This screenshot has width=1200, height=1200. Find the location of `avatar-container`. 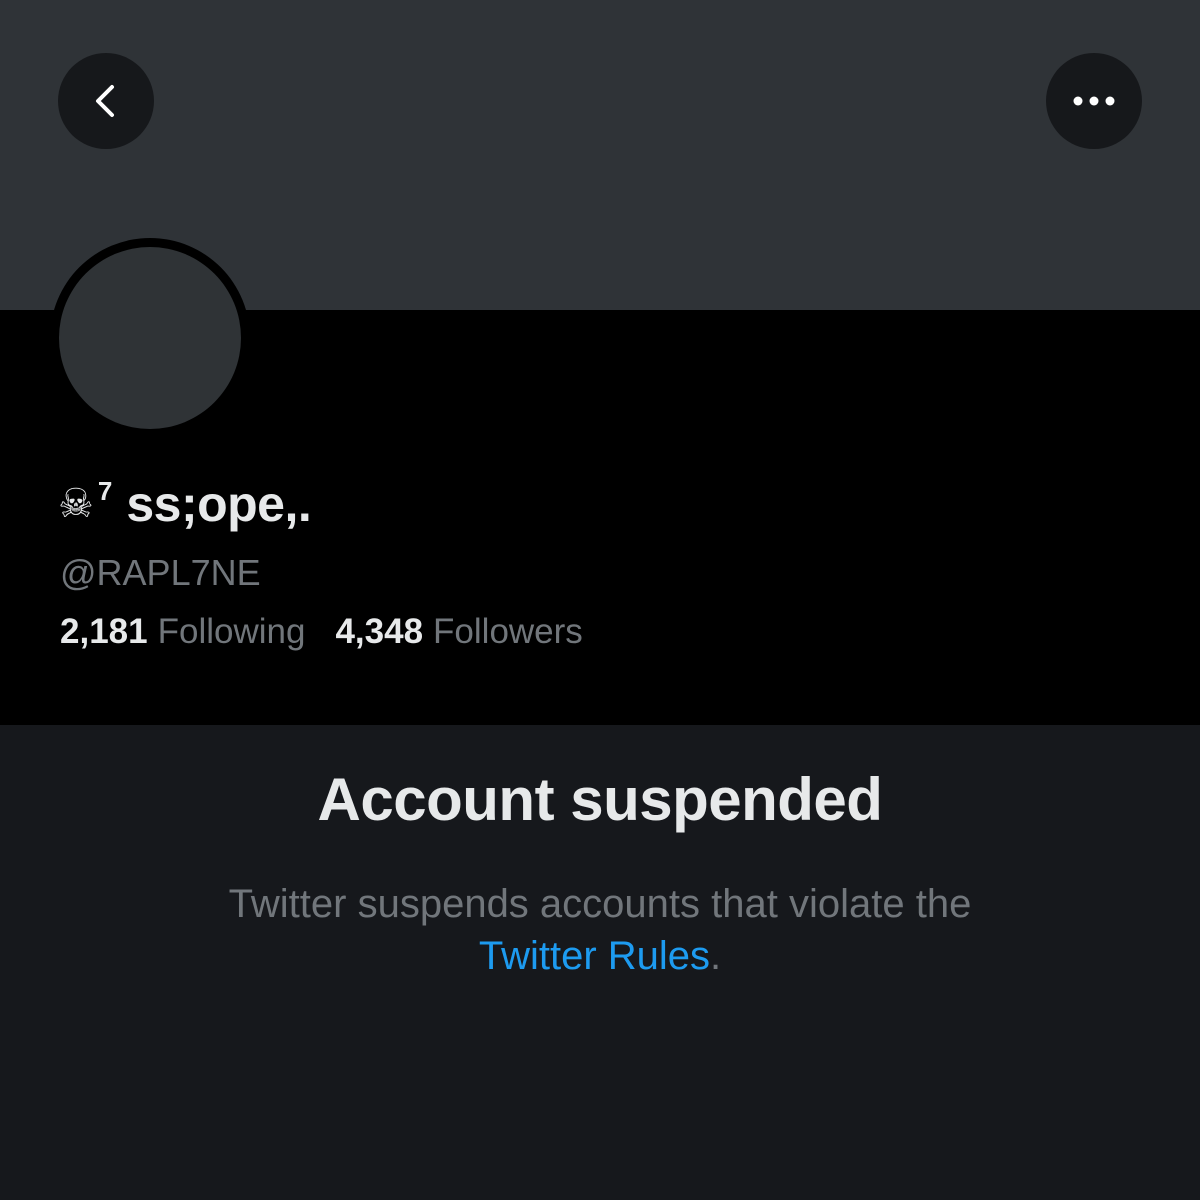

avatar-container is located at coordinates (150, 338).